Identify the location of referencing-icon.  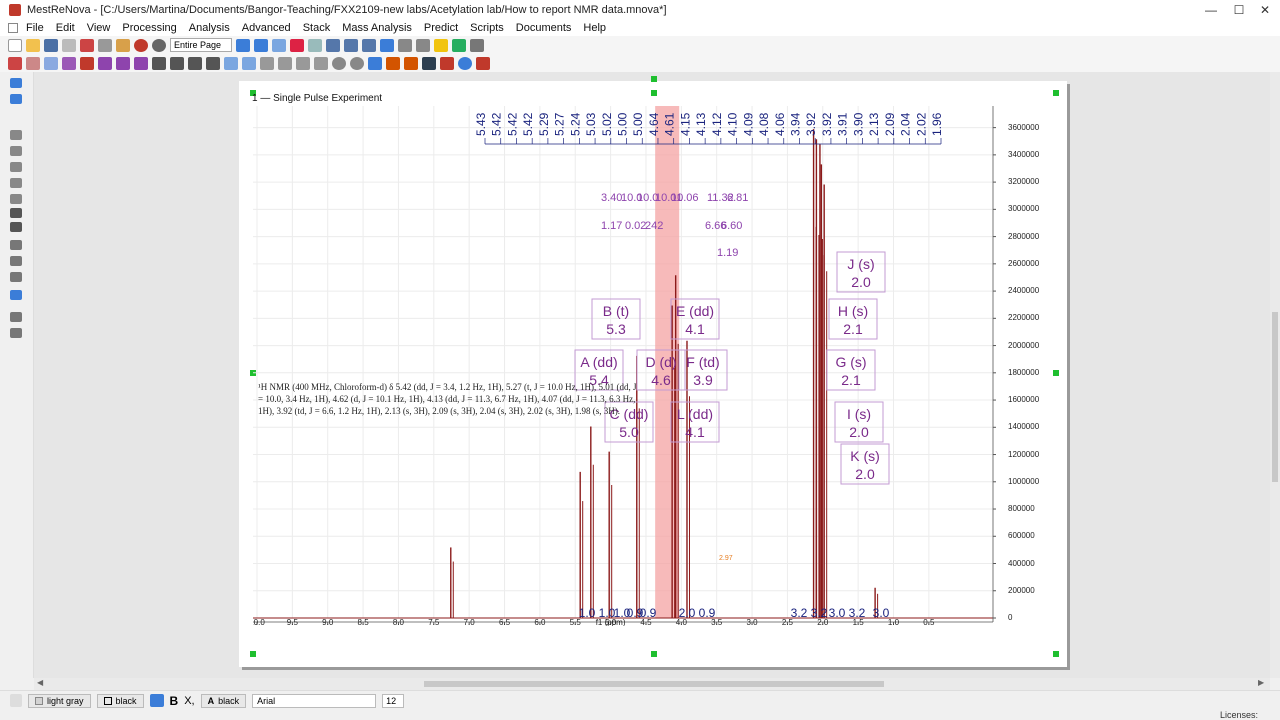
(141, 63).